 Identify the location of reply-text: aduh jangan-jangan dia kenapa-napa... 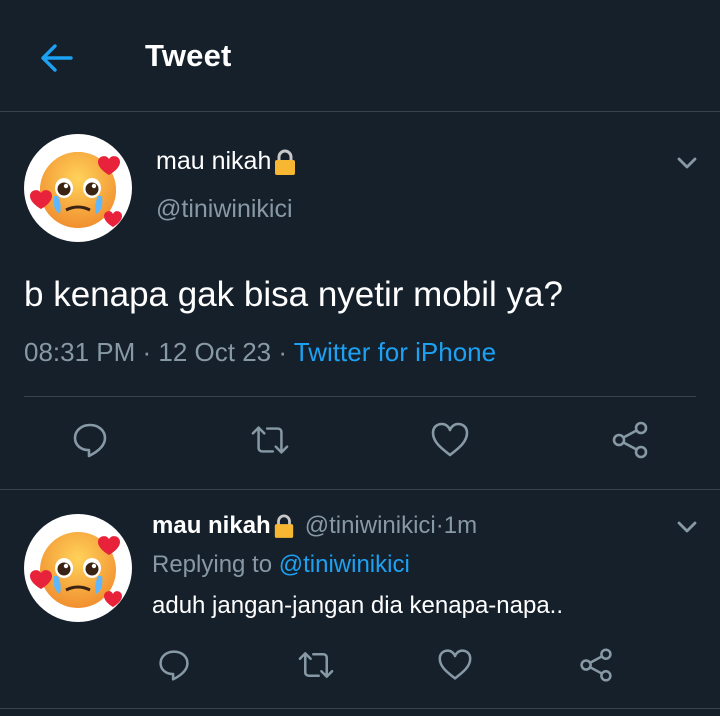
(358, 605).